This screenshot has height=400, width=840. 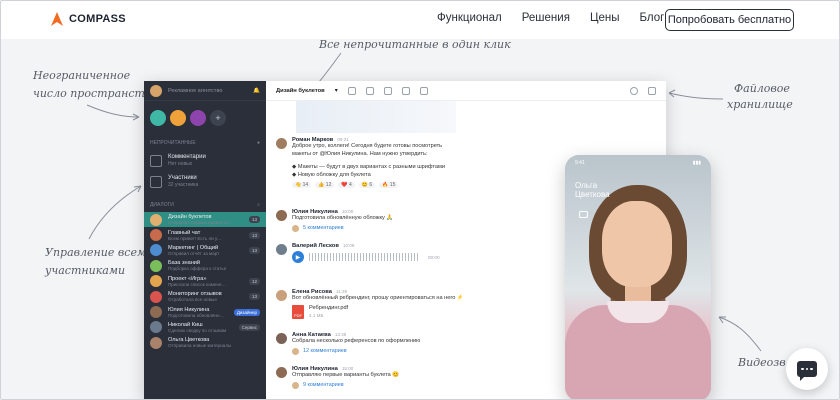 What do you see at coordinates (652, 90) in the screenshot?
I see `folder-icon` at bounding box center [652, 90].